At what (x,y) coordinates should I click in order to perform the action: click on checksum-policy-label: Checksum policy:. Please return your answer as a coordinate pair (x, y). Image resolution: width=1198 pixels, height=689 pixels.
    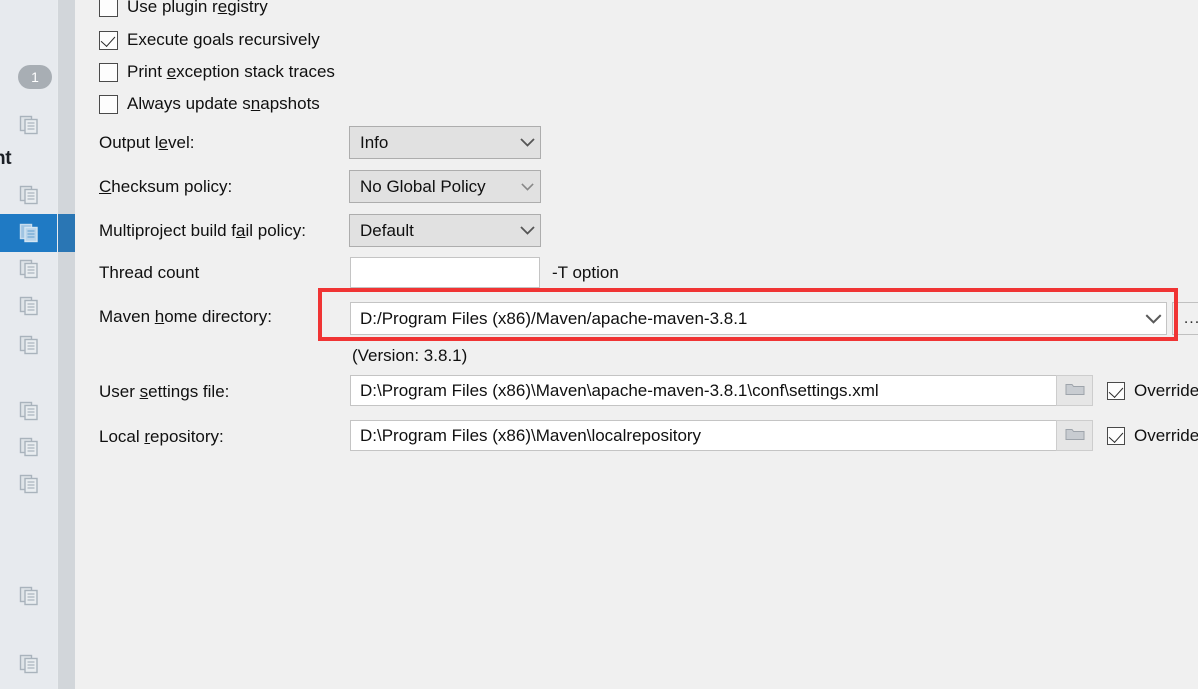
    Looking at the image, I should click on (166, 186).